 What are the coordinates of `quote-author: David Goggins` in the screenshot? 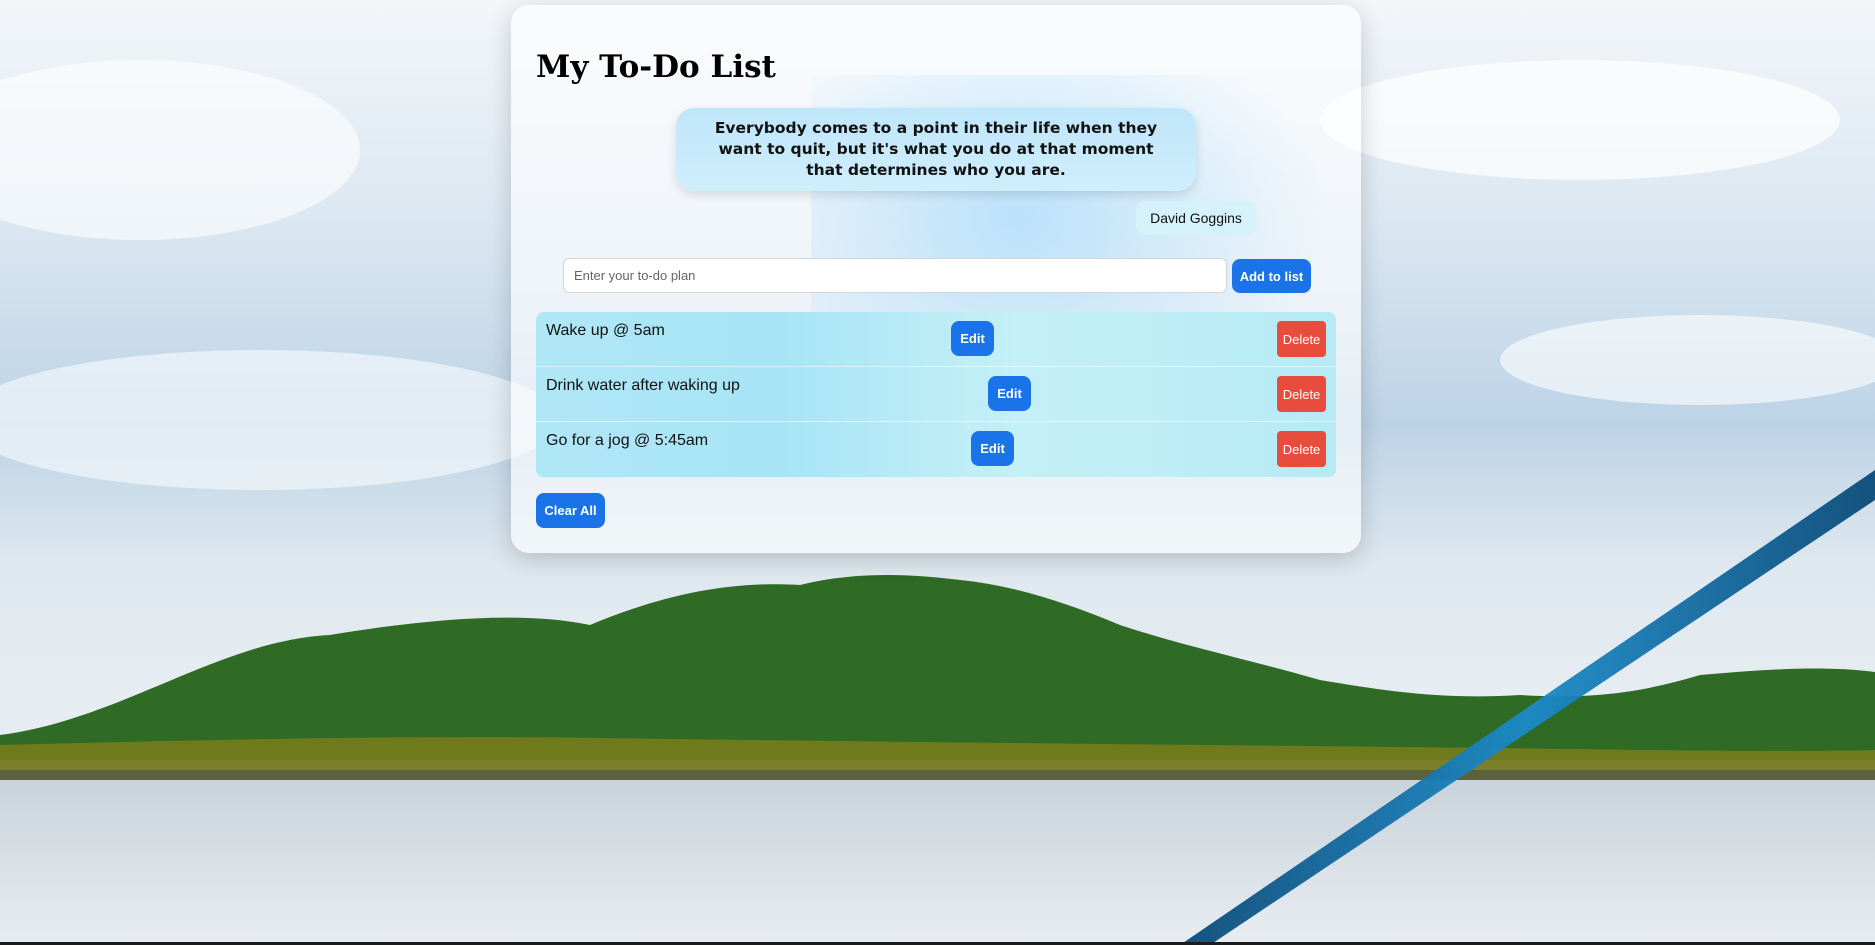 It's located at (1196, 218).